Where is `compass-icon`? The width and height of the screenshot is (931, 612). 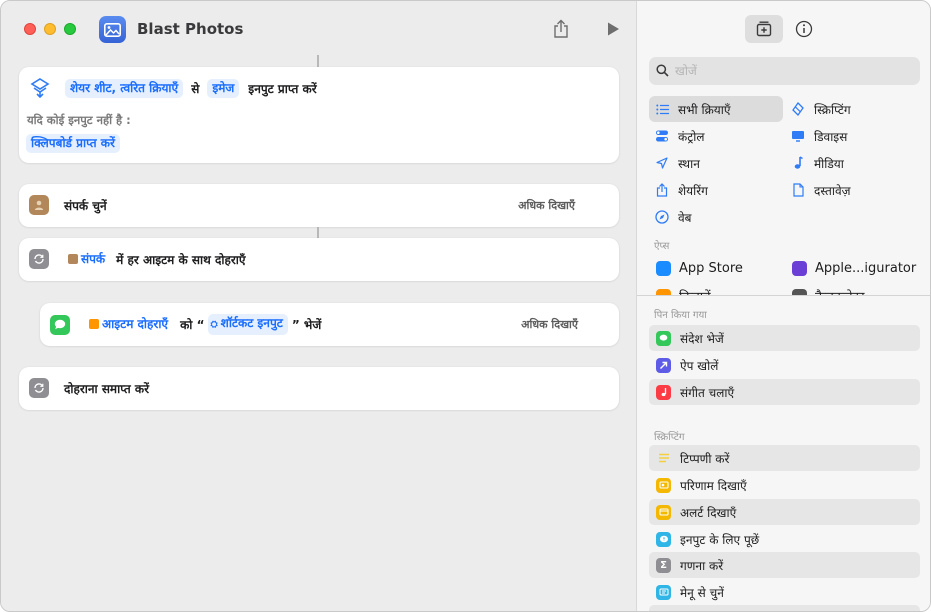
compass-icon is located at coordinates (662, 217).